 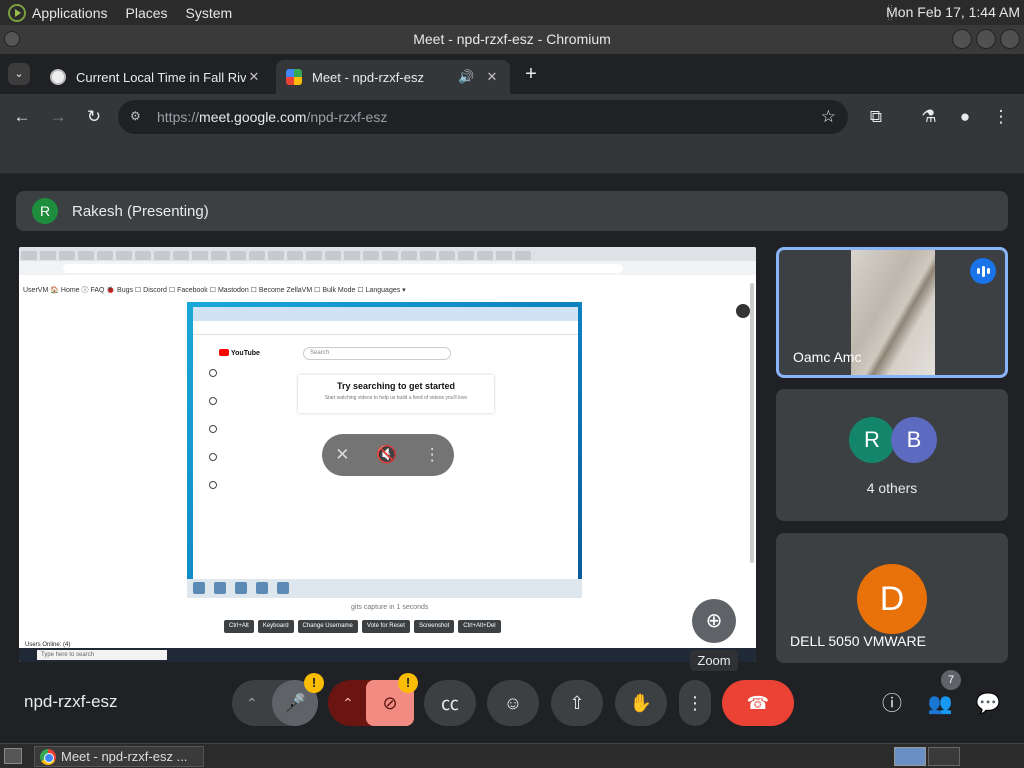 I want to click on browser-menu-icon: ⋮, so click(x=1001, y=117).